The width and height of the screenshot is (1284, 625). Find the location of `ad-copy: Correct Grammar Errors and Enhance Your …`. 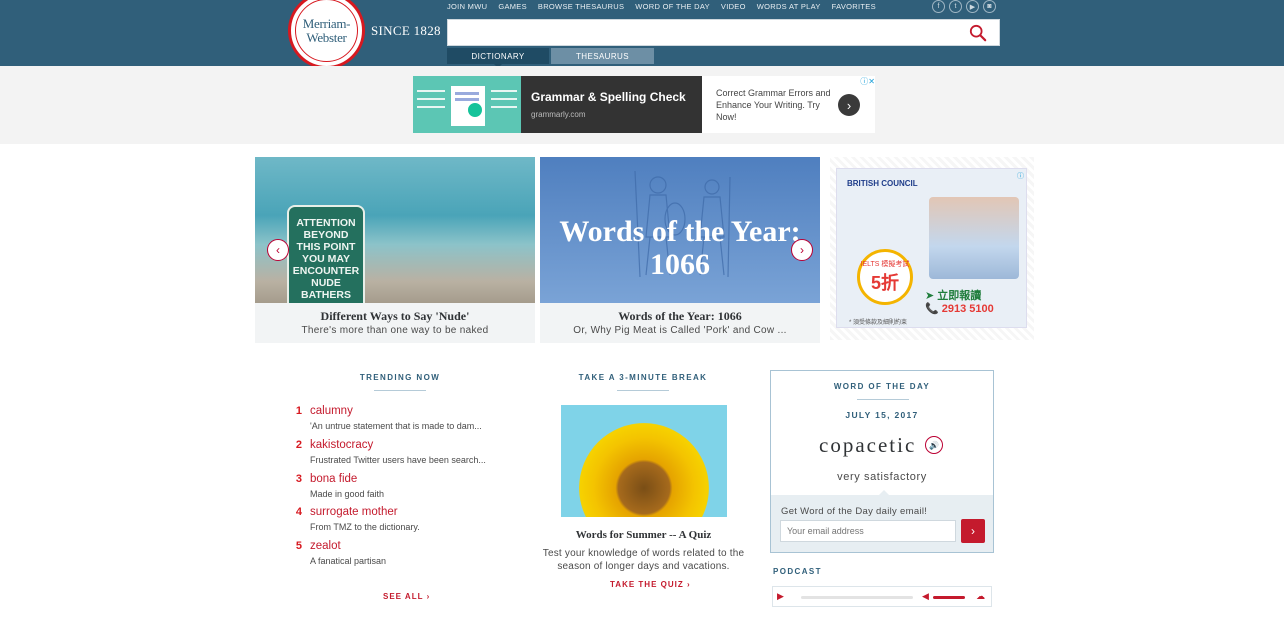

ad-copy: Correct Grammar Errors and Enhance Your … is located at coordinates (773, 105).